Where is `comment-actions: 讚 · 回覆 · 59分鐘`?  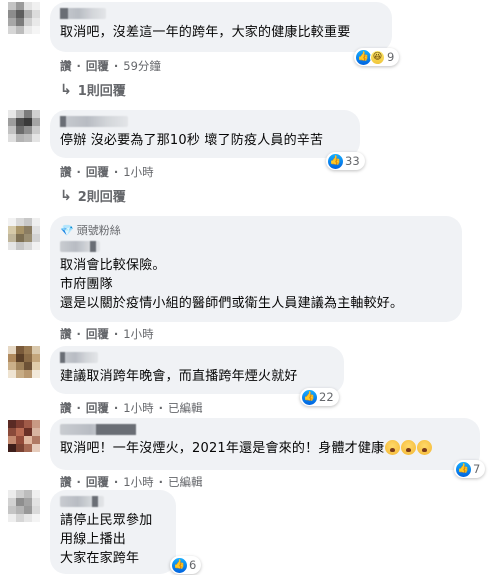
comment-actions: 讚 · 回覆 · 59分鐘 is located at coordinates (110, 66).